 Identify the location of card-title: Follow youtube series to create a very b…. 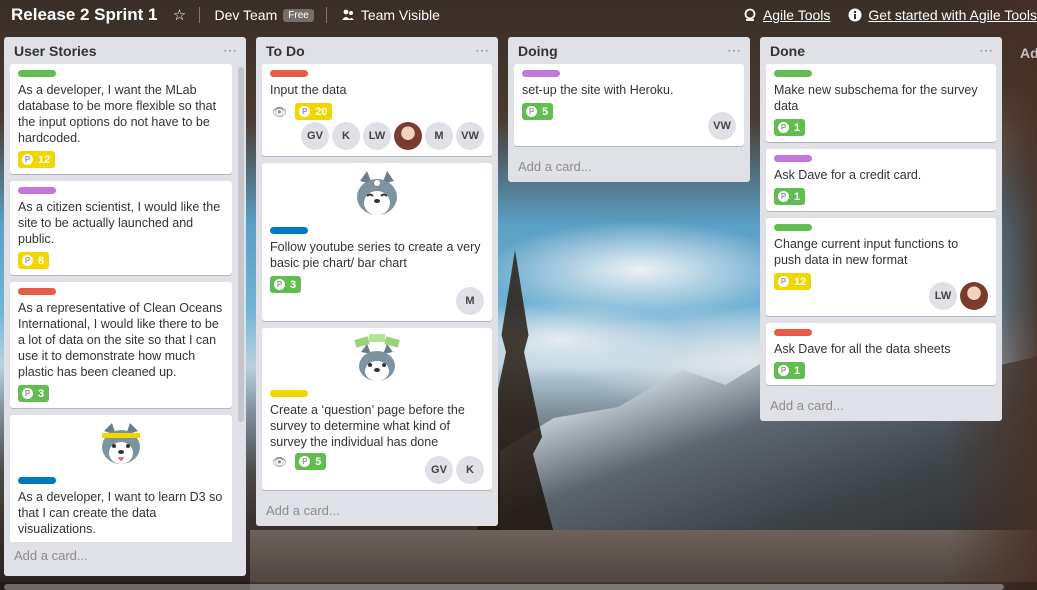
(375, 255).